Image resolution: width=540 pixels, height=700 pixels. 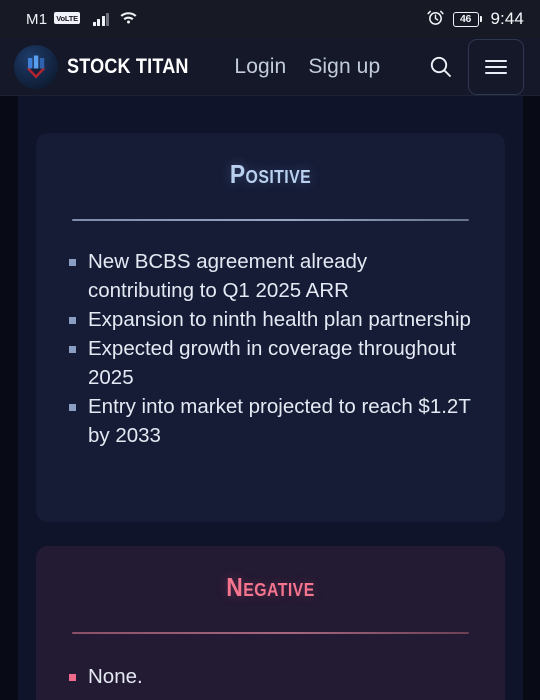 What do you see at coordinates (496, 66) in the screenshot?
I see `hamburger-menu-icon` at bounding box center [496, 66].